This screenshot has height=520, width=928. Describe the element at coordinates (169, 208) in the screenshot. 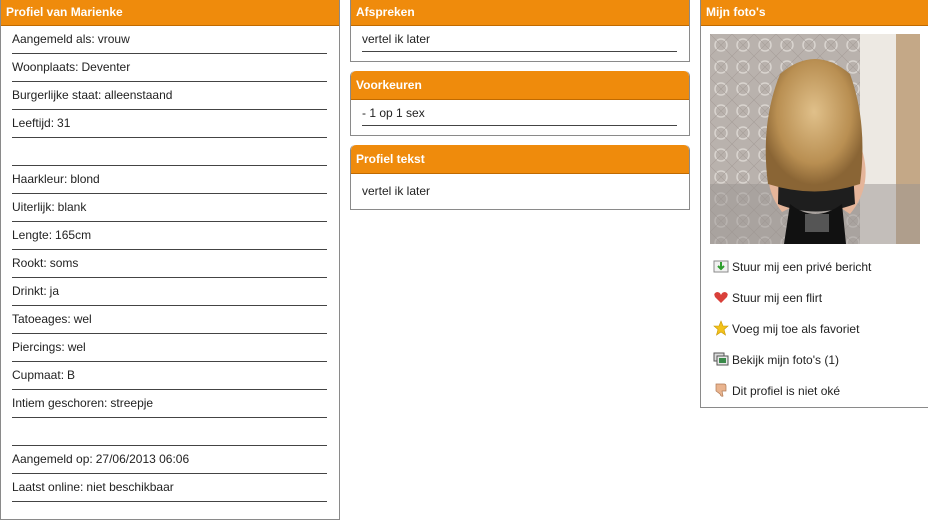

I see `profile-row: Uiterlijk: blank` at that location.